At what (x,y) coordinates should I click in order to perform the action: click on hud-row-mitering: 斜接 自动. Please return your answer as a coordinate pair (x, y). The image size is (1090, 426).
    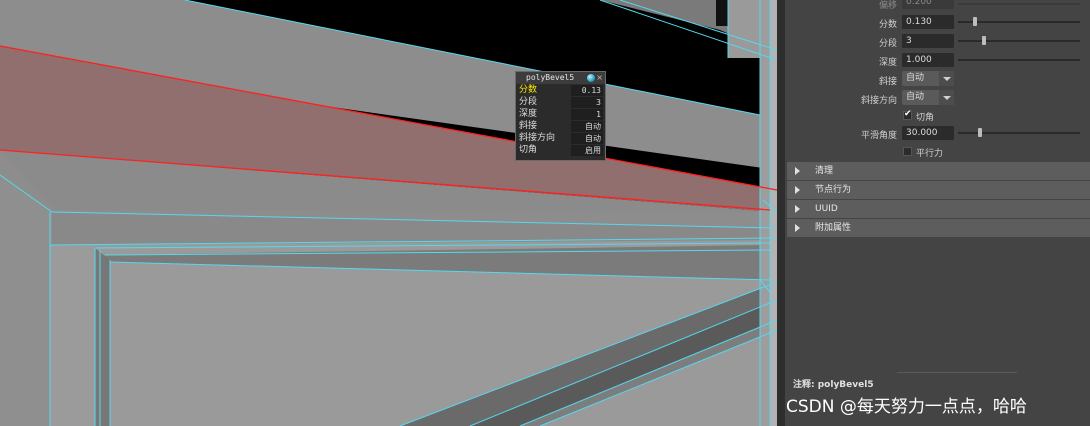
    Looking at the image, I should click on (561, 126).